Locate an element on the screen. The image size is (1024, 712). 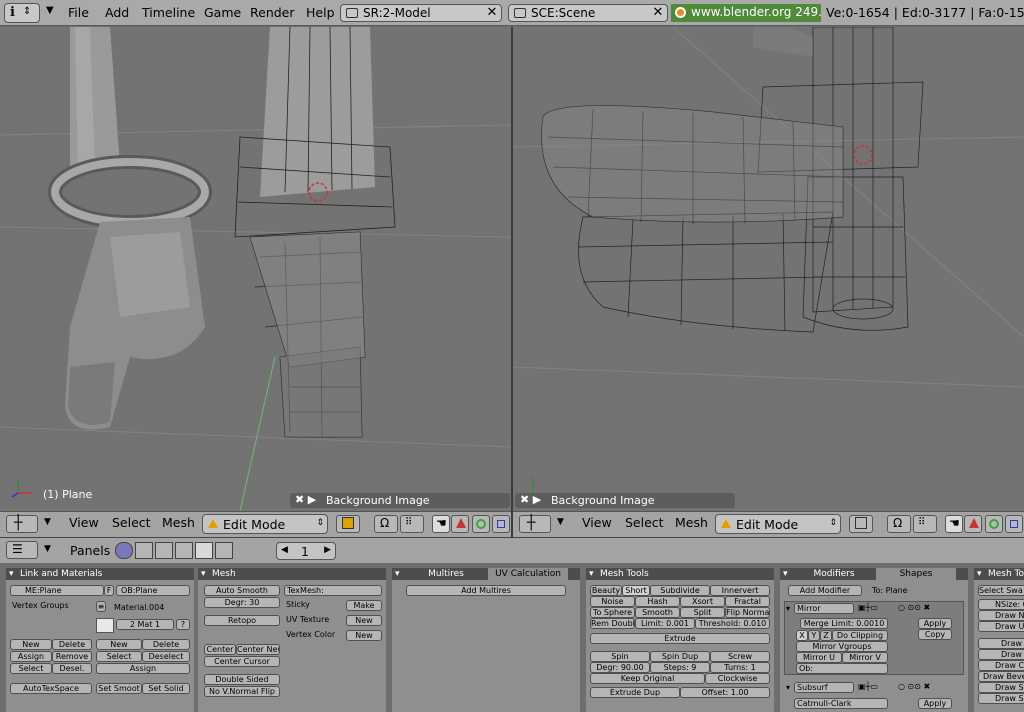
editing-context-icon is located at coordinates (204, 550).